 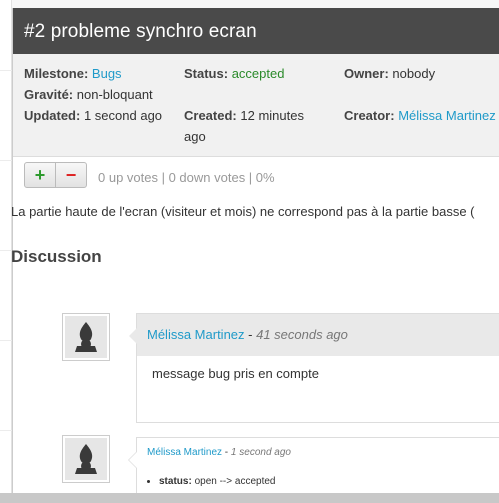 What do you see at coordinates (272, 115) in the screenshot?
I see `created-value: 12 minutes` at bounding box center [272, 115].